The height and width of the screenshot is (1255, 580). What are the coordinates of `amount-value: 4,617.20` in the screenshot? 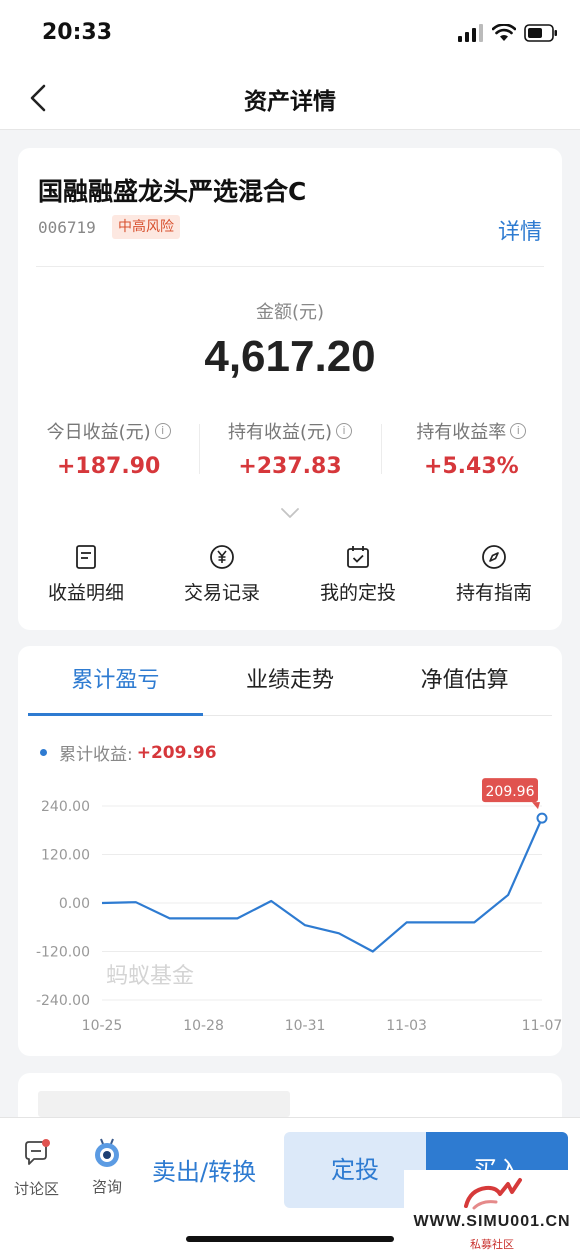 It's located at (290, 356).